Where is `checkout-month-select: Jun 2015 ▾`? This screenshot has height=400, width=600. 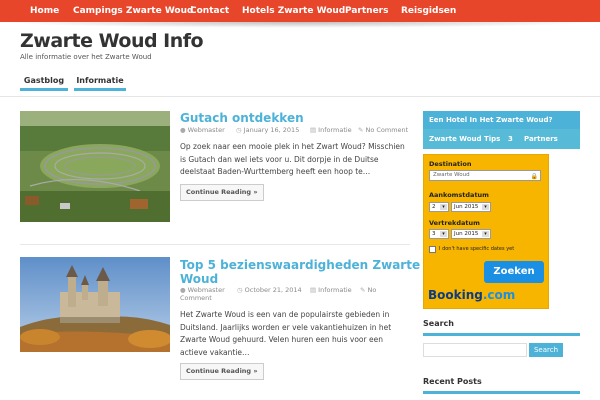 checkout-month-select: Jun 2015 ▾ is located at coordinates (471, 234).